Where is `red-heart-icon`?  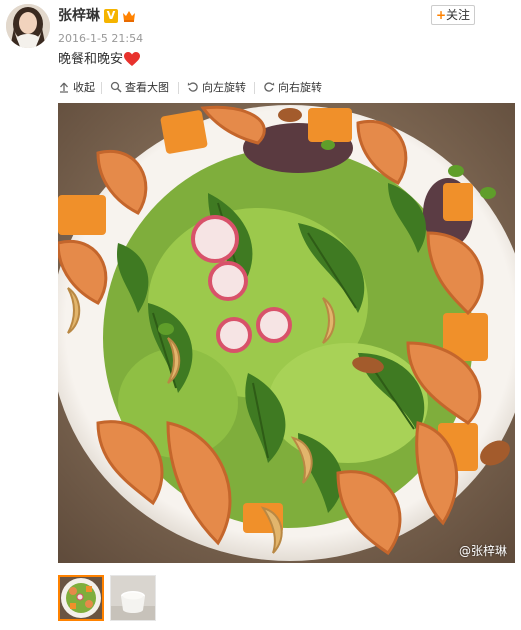
red-heart-icon is located at coordinates (132, 59).